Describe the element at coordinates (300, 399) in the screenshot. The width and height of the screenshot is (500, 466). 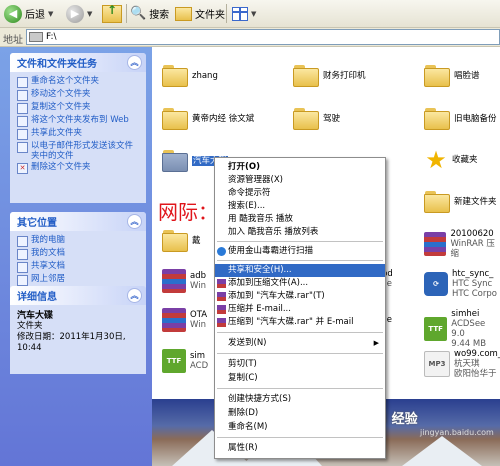
I see `menu-item-create-shortcut: 创建快捷方式(S)` at that location.